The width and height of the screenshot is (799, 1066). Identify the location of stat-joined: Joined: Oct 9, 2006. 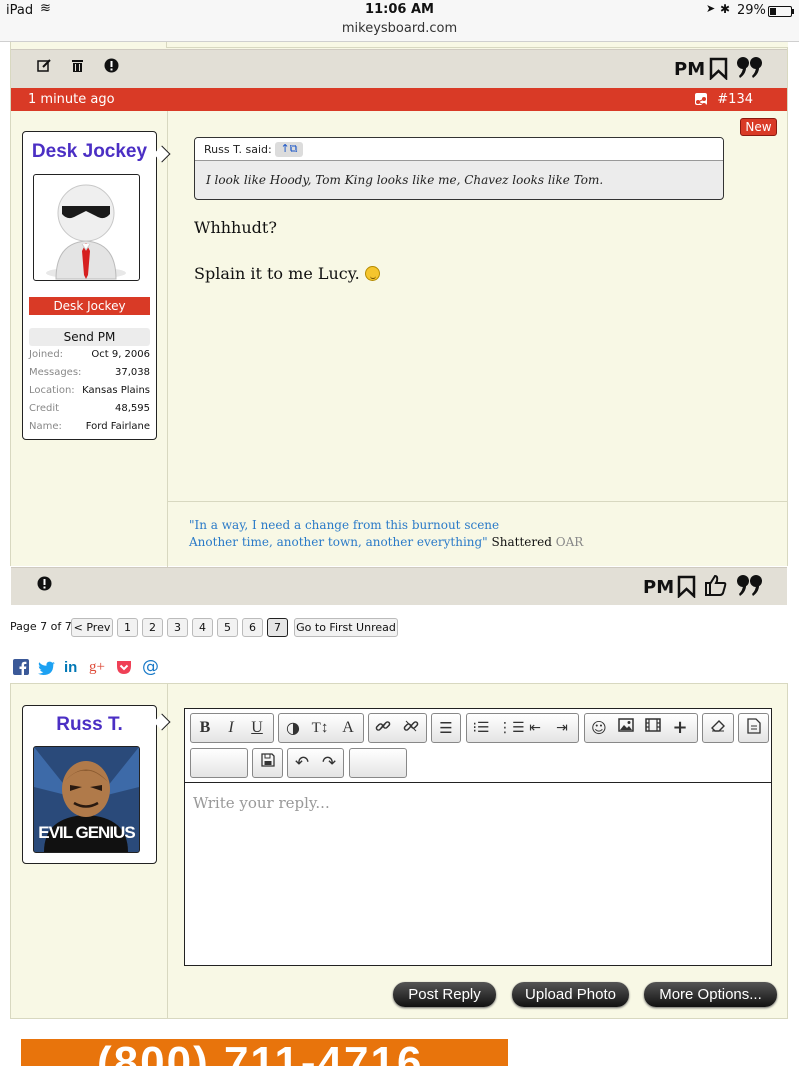
(89, 356).